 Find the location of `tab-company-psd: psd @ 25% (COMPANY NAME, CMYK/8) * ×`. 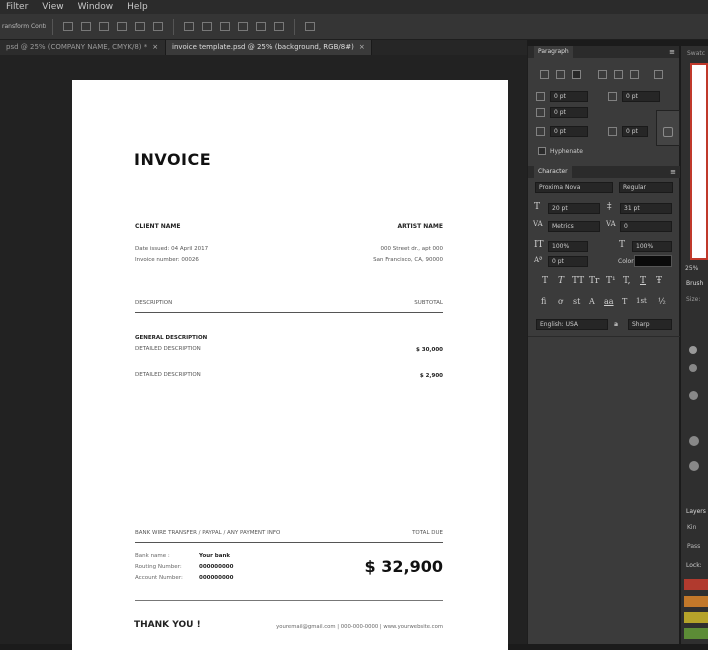

tab-company-psd: psd @ 25% (COMPANY NAME, CMYK/8) * × is located at coordinates (83, 47).